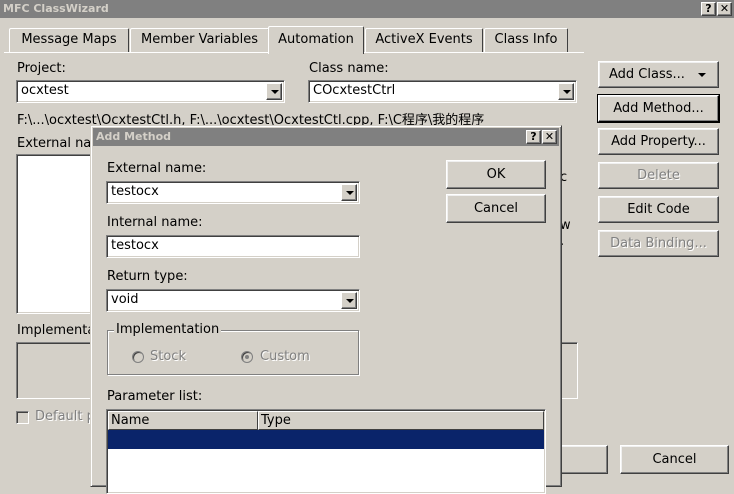  What do you see at coordinates (708, 9) in the screenshot?
I see `main-help-button: ?` at bounding box center [708, 9].